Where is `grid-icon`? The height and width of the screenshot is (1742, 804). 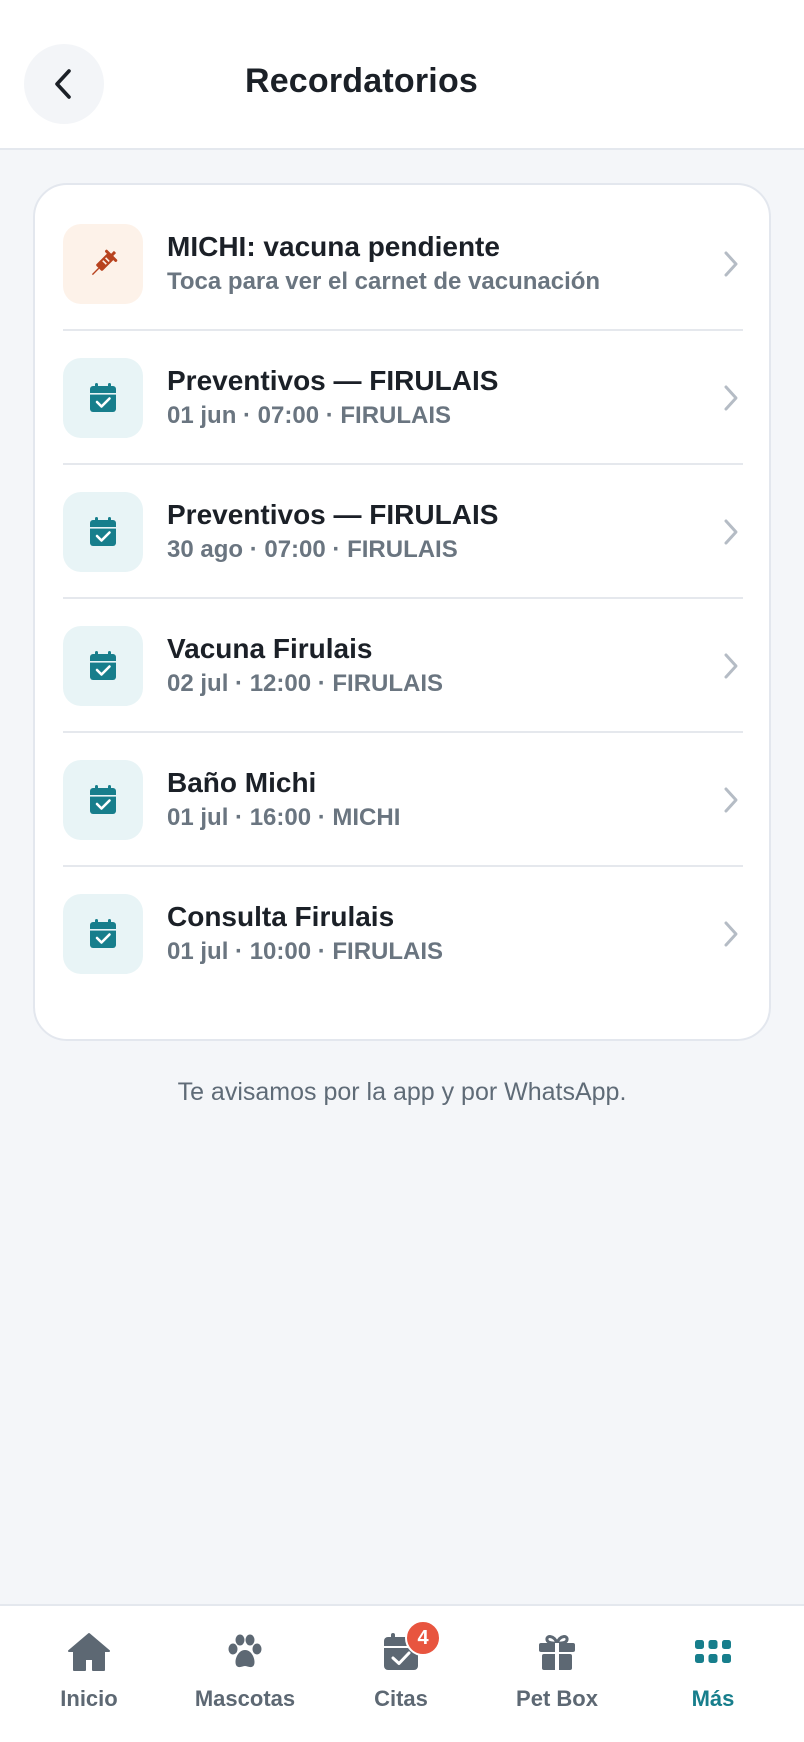
grid-icon is located at coordinates (713, 1651).